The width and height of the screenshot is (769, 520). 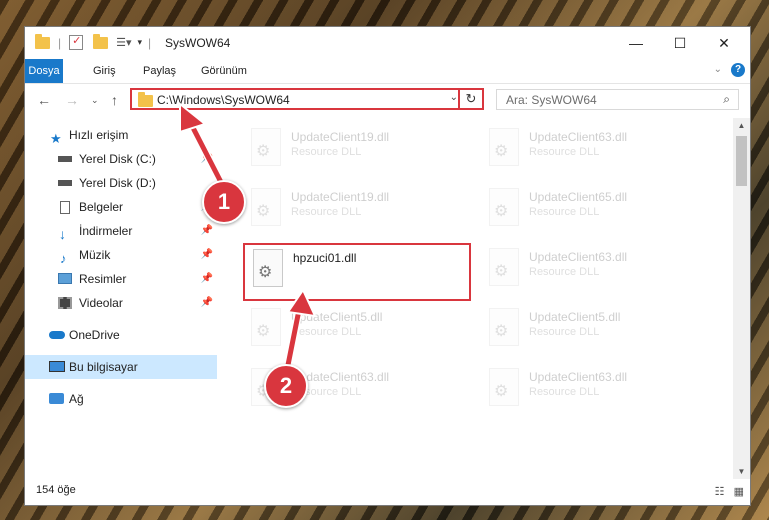 I want to click on sidebar-item-downloads: ↓ İndirmeler 📌, so click(x=121, y=231).